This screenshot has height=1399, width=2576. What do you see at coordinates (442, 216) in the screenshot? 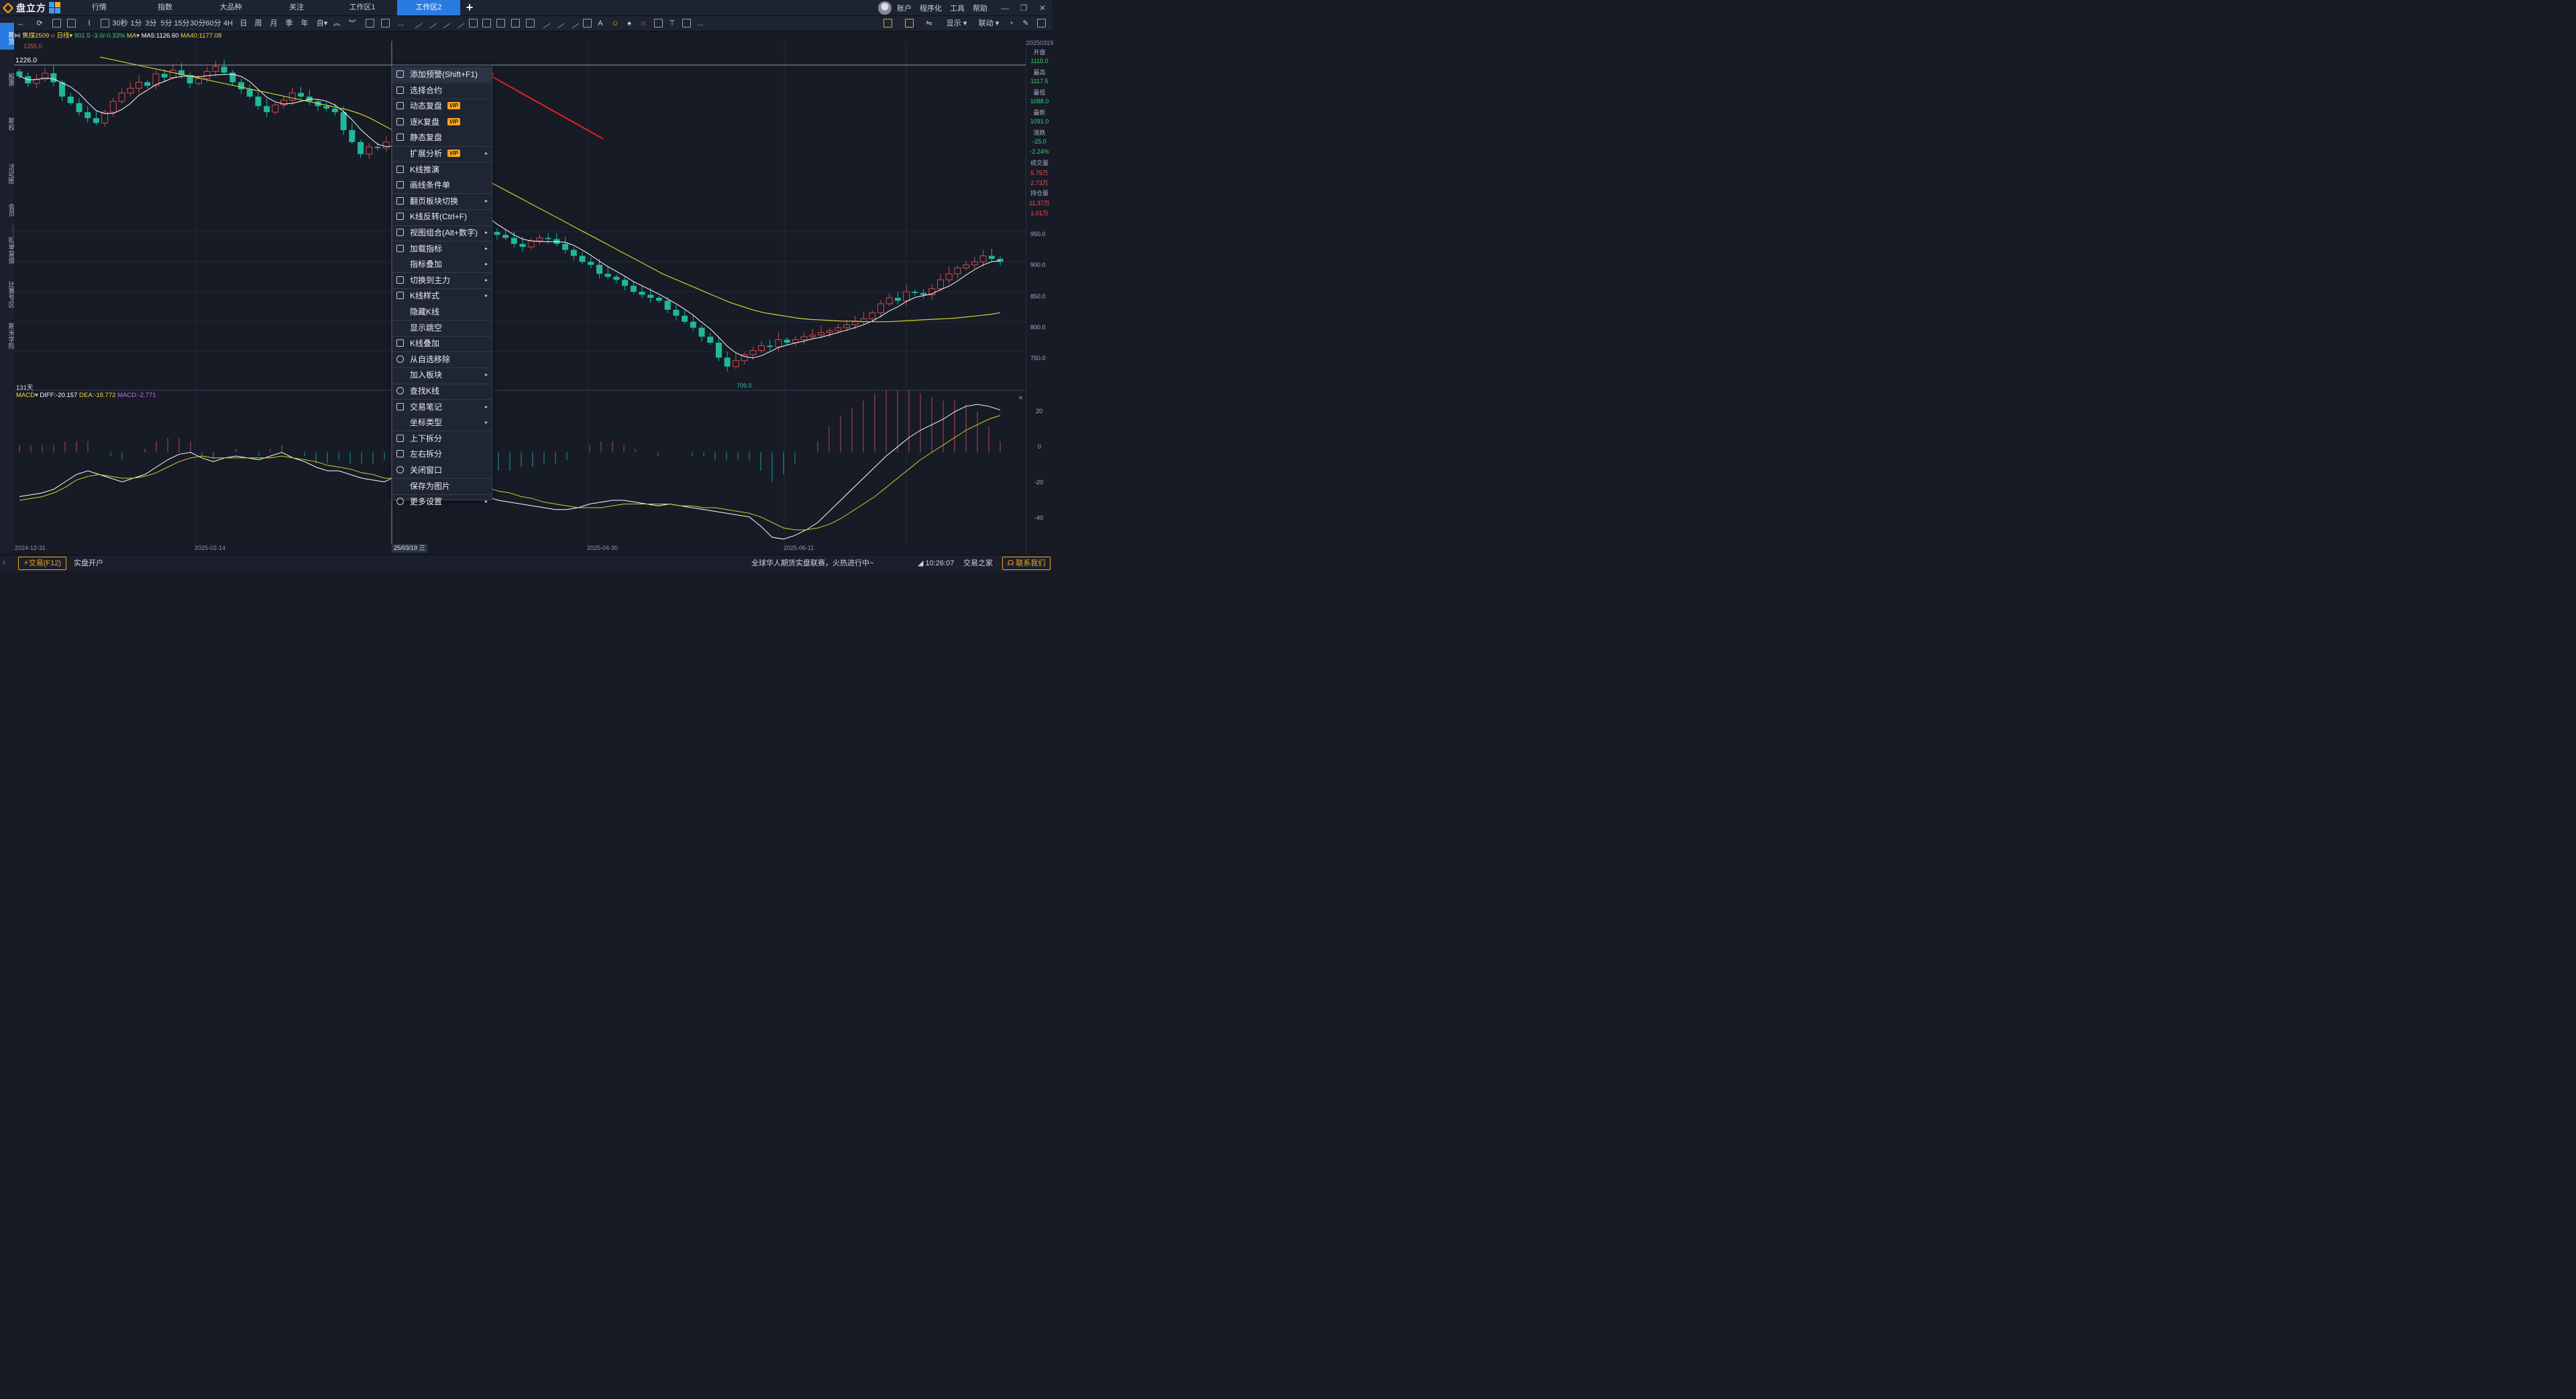
I see `menu-item-9: K线反转(Ctrl+F)` at bounding box center [442, 216].